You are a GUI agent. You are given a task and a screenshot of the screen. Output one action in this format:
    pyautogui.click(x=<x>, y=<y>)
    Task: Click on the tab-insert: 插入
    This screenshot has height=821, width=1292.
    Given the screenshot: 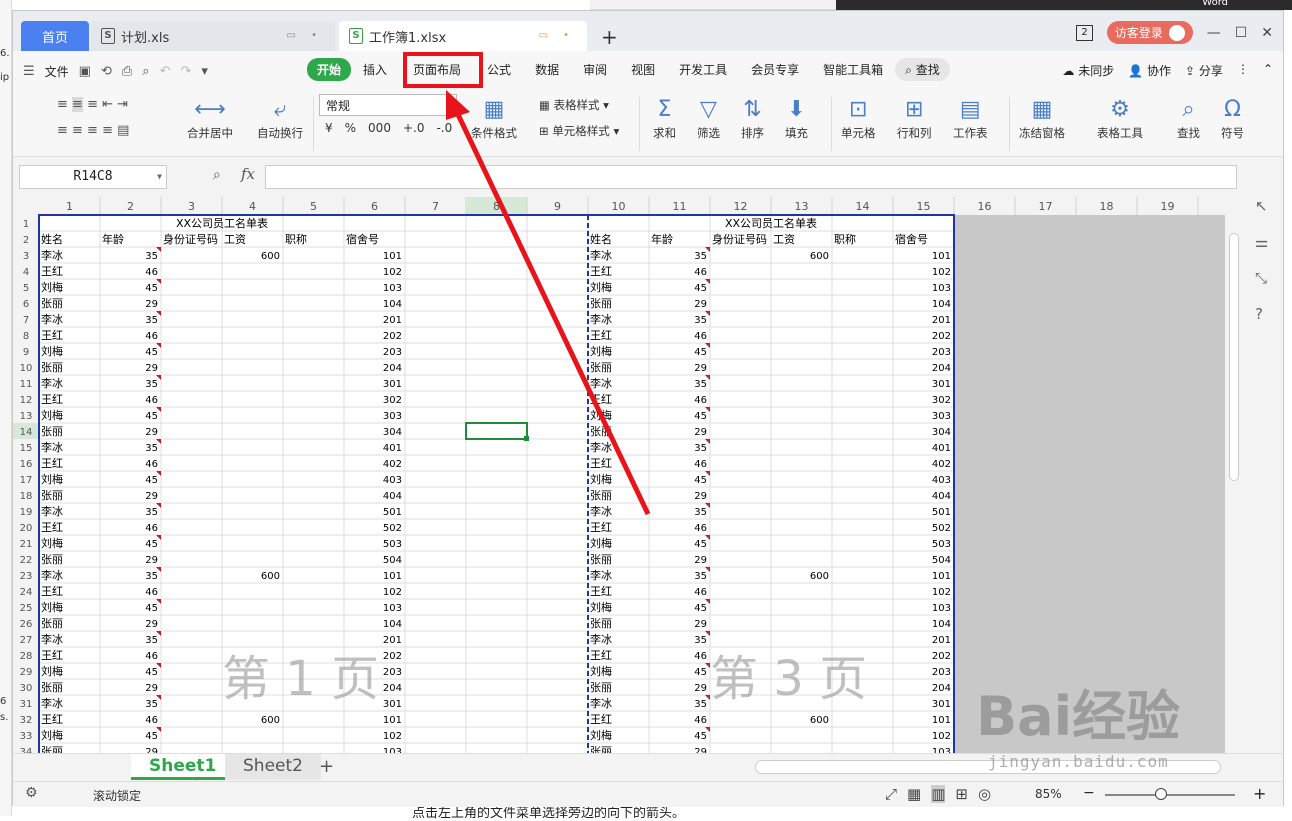 What is the action you would take?
    pyautogui.click(x=375, y=69)
    